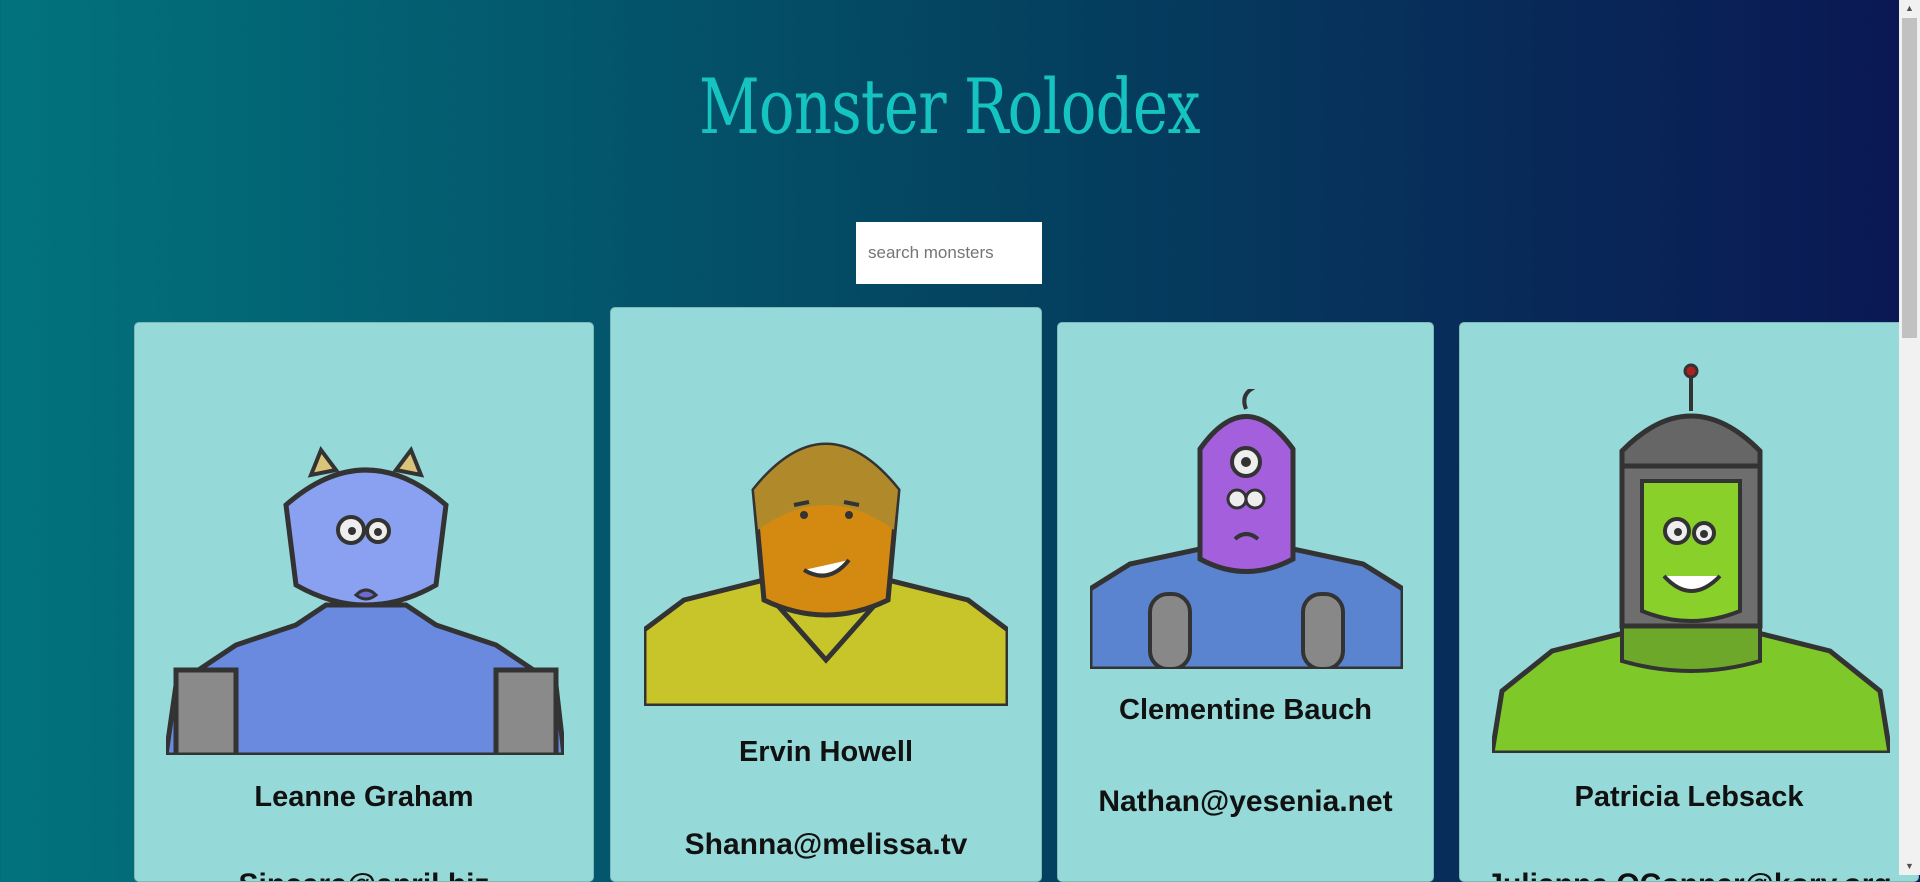 This screenshot has width=1920, height=882. Describe the element at coordinates (949, 253) in the screenshot. I see `search-input` at that location.